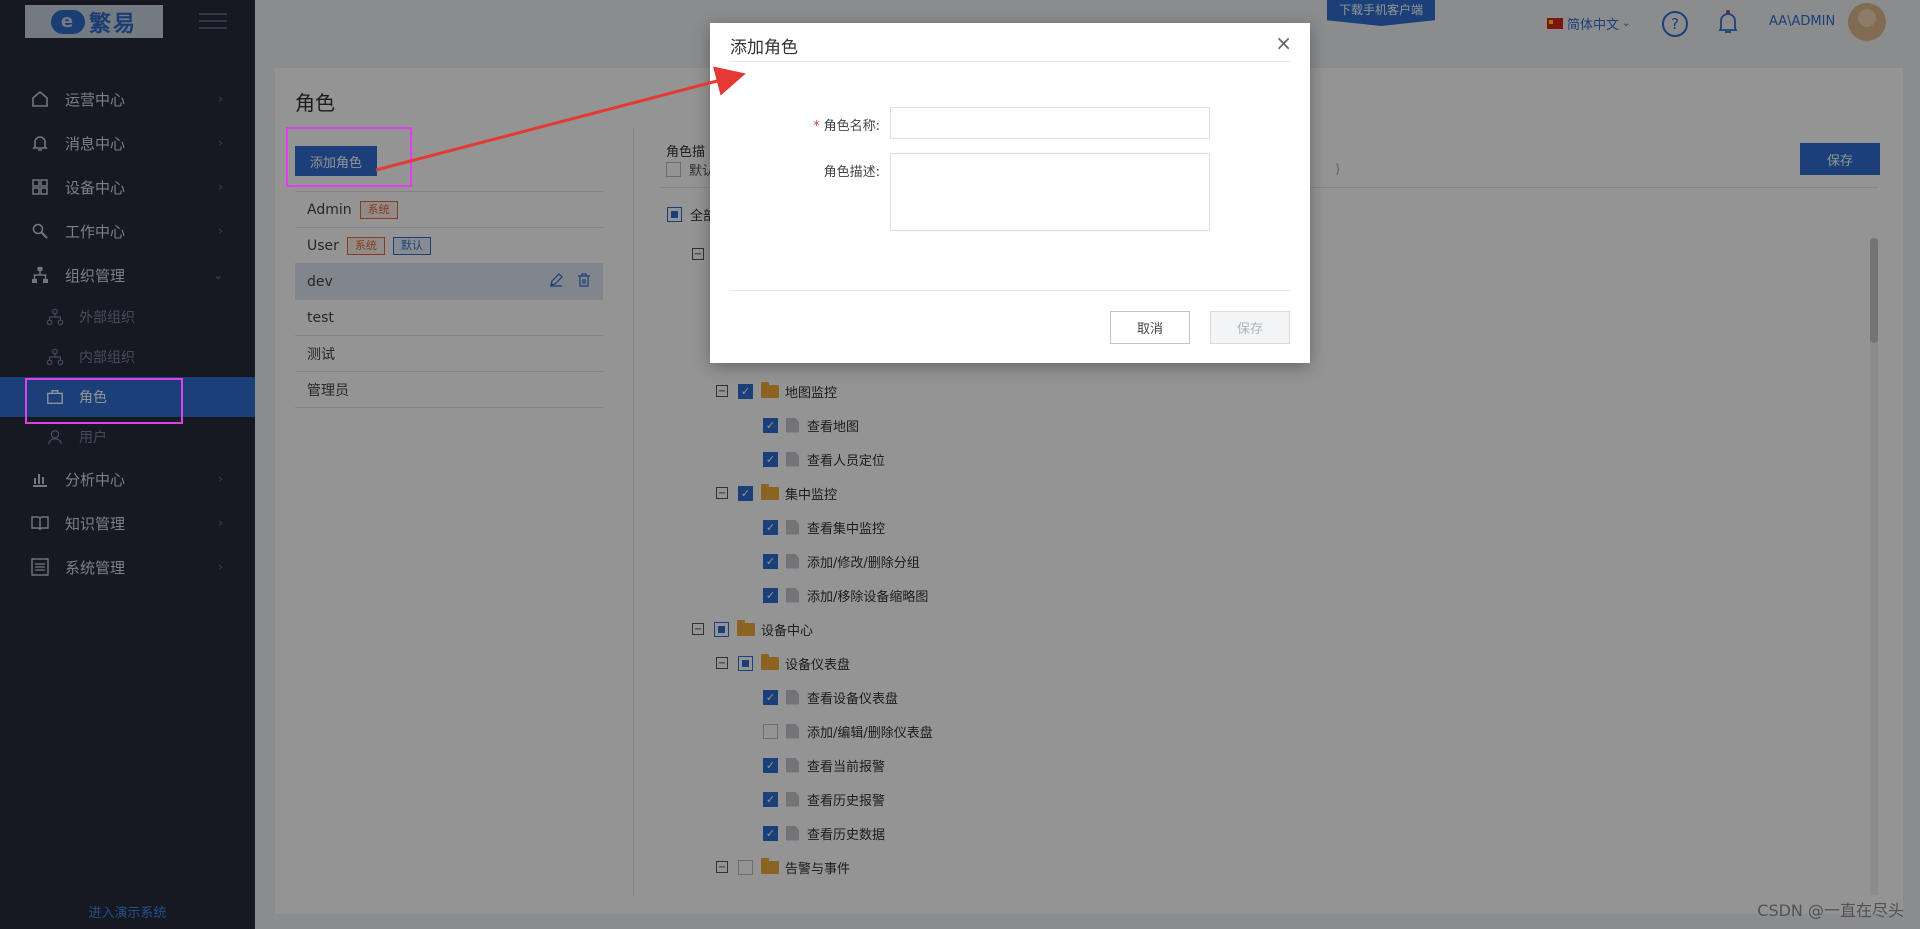 The height and width of the screenshot is (929, 1920). What do you see at coordinates (816, 126) in the screenshot?
I see `required-mark: *` at bounding box center [816, 126].